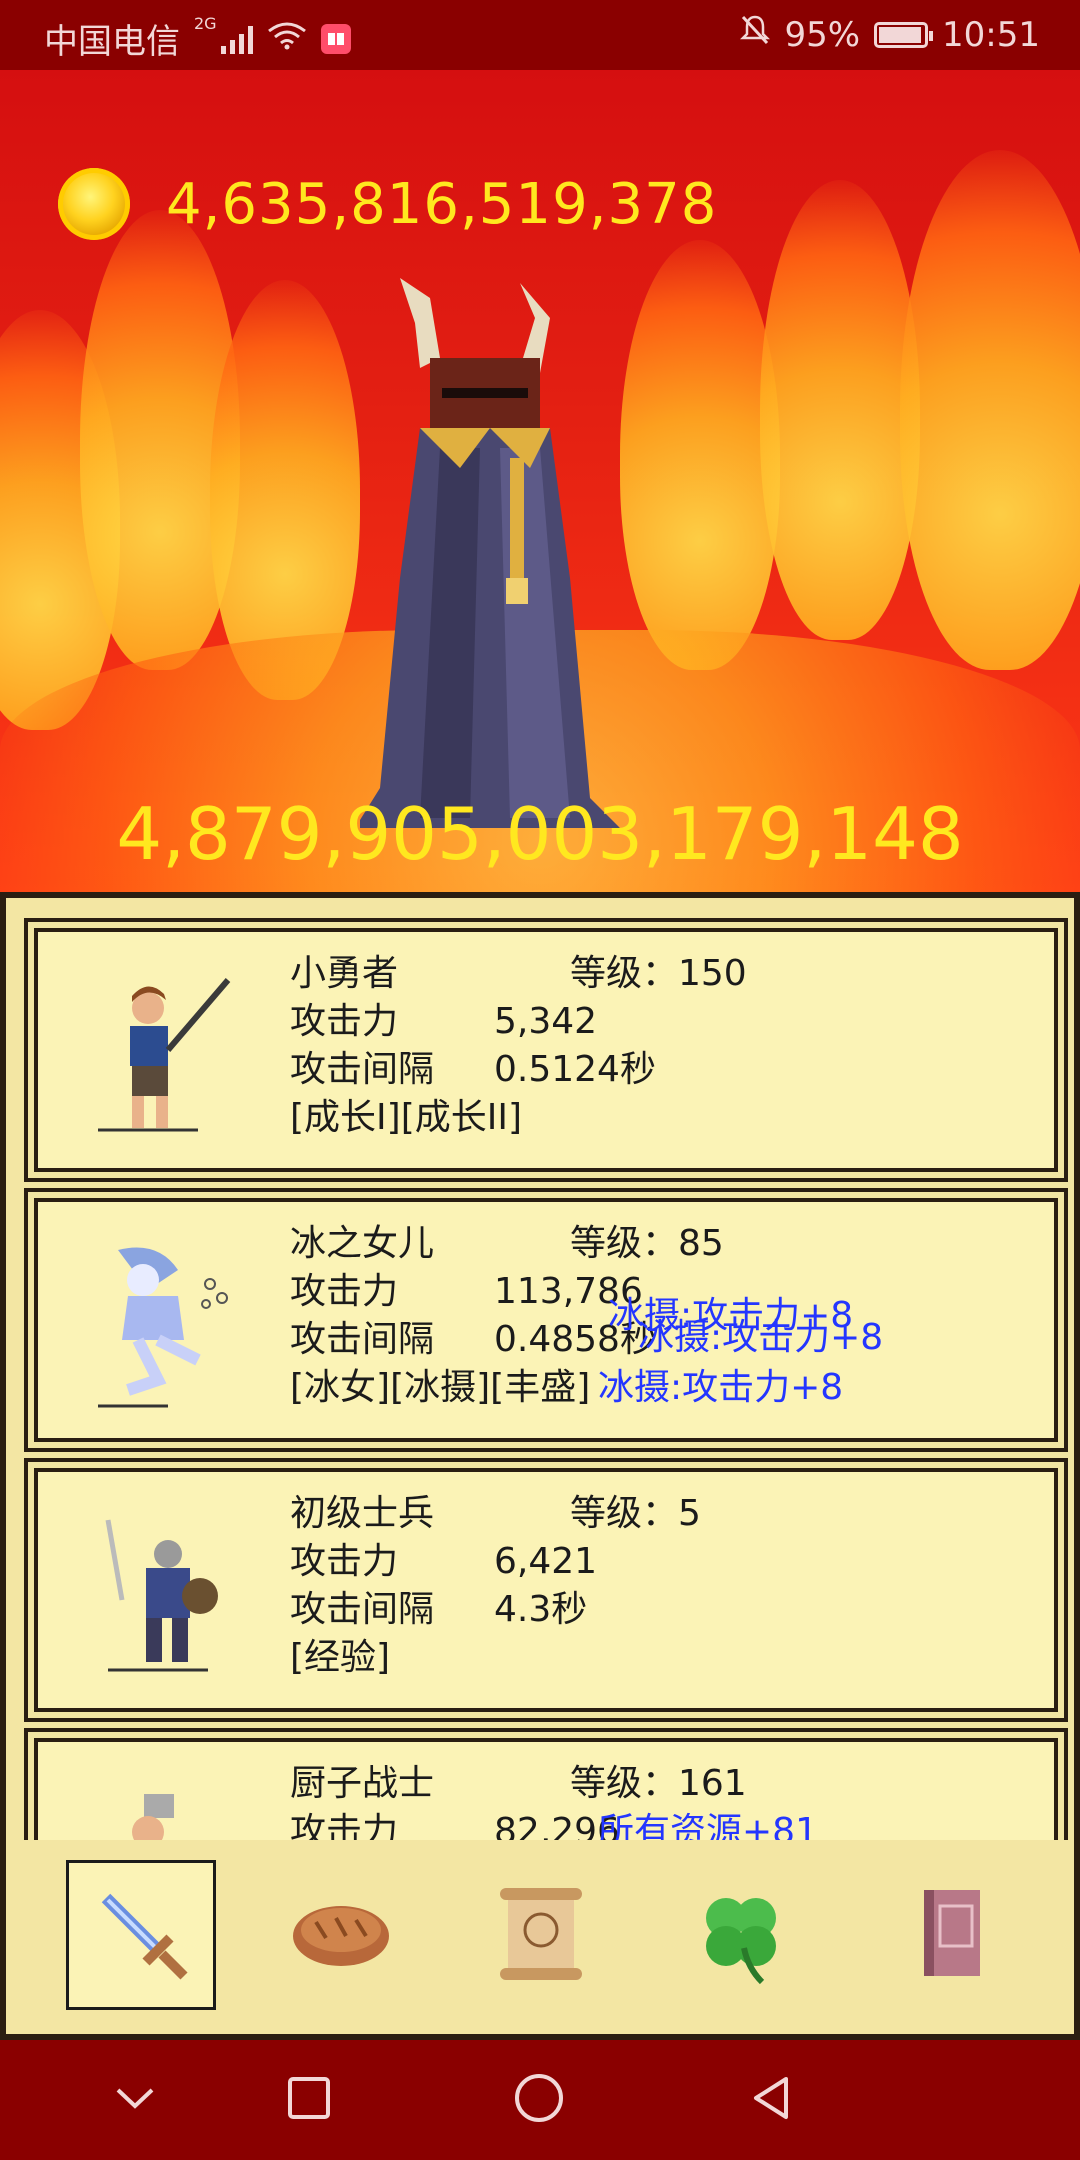 This screenshot has width=1080, height=2160. Describe the element at coordinates (541, 1609) in the screenshot. I see `interval-value: 4.3秒` at that location.